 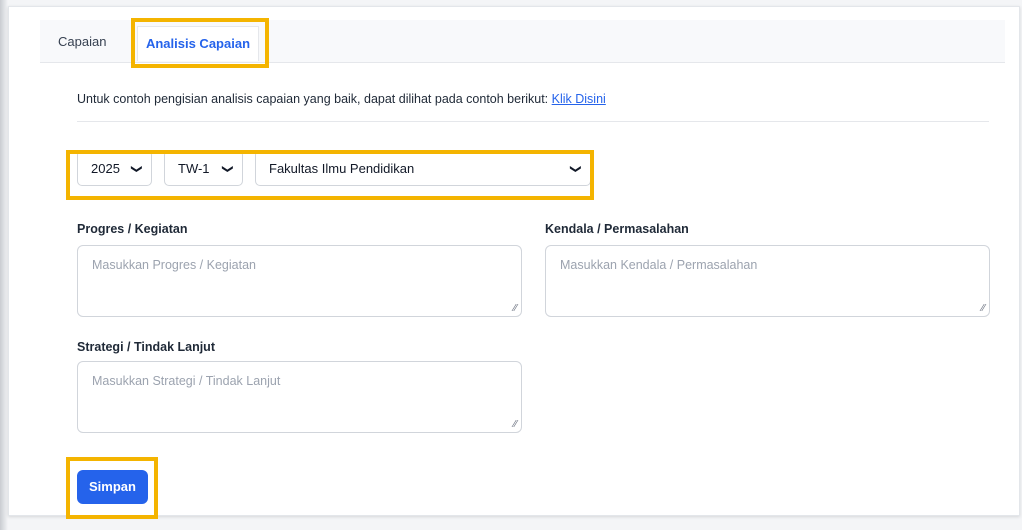 What do you see at coordinates (198, 43) in the screenshot?
I see `tab-analisis-capaian: Analisis Capaian` at bounding box center [198, 43].